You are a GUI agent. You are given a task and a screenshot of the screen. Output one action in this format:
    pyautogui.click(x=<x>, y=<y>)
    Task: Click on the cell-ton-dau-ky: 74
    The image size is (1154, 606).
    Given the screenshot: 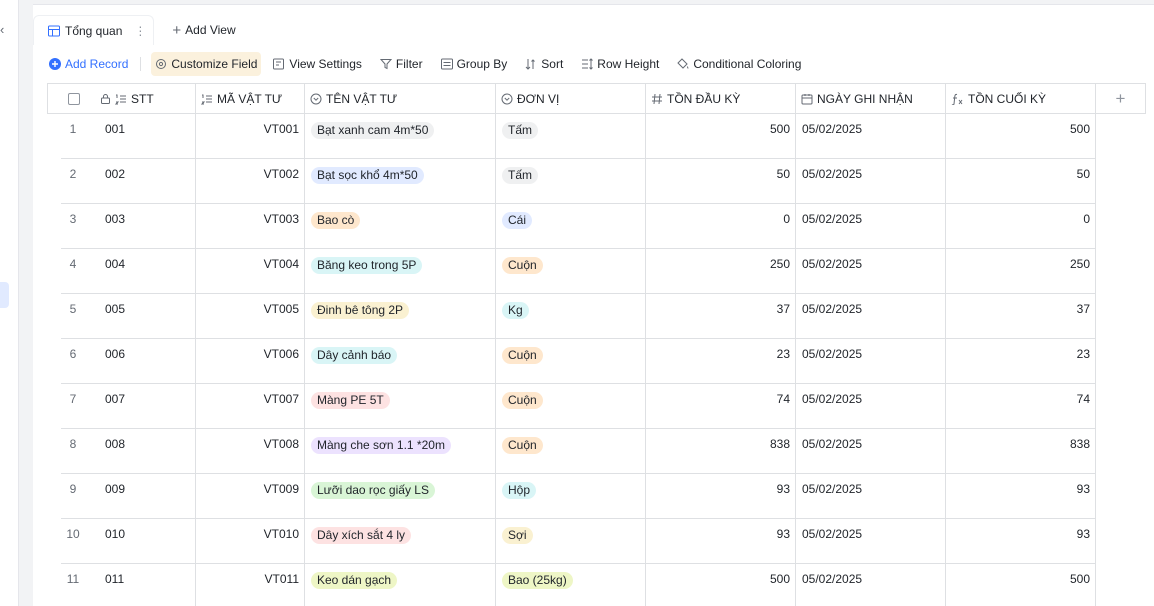 What is the action you would take?
    pyautogui.click(x=721, y=406)
    